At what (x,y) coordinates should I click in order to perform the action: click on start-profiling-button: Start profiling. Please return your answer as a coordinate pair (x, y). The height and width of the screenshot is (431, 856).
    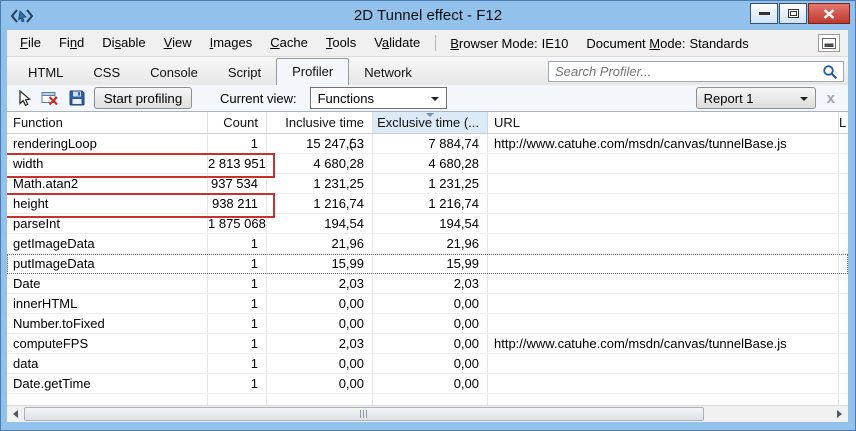
    Looking at the image, I should click on (143, 98).